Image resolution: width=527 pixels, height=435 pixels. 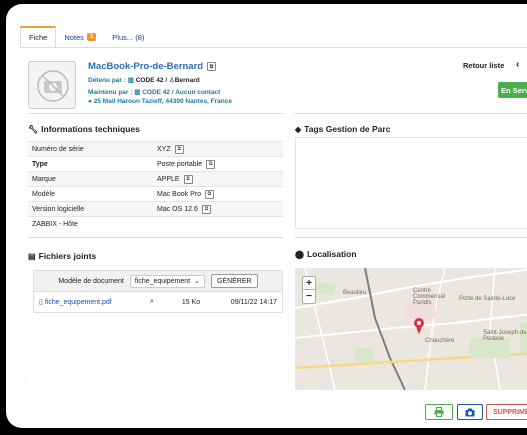 What do you see at coordinates (145, 66) in the screenshot?
I see `equipment-name: MacBook-Pro-de-Bernard` at bounding box center [145, 66].